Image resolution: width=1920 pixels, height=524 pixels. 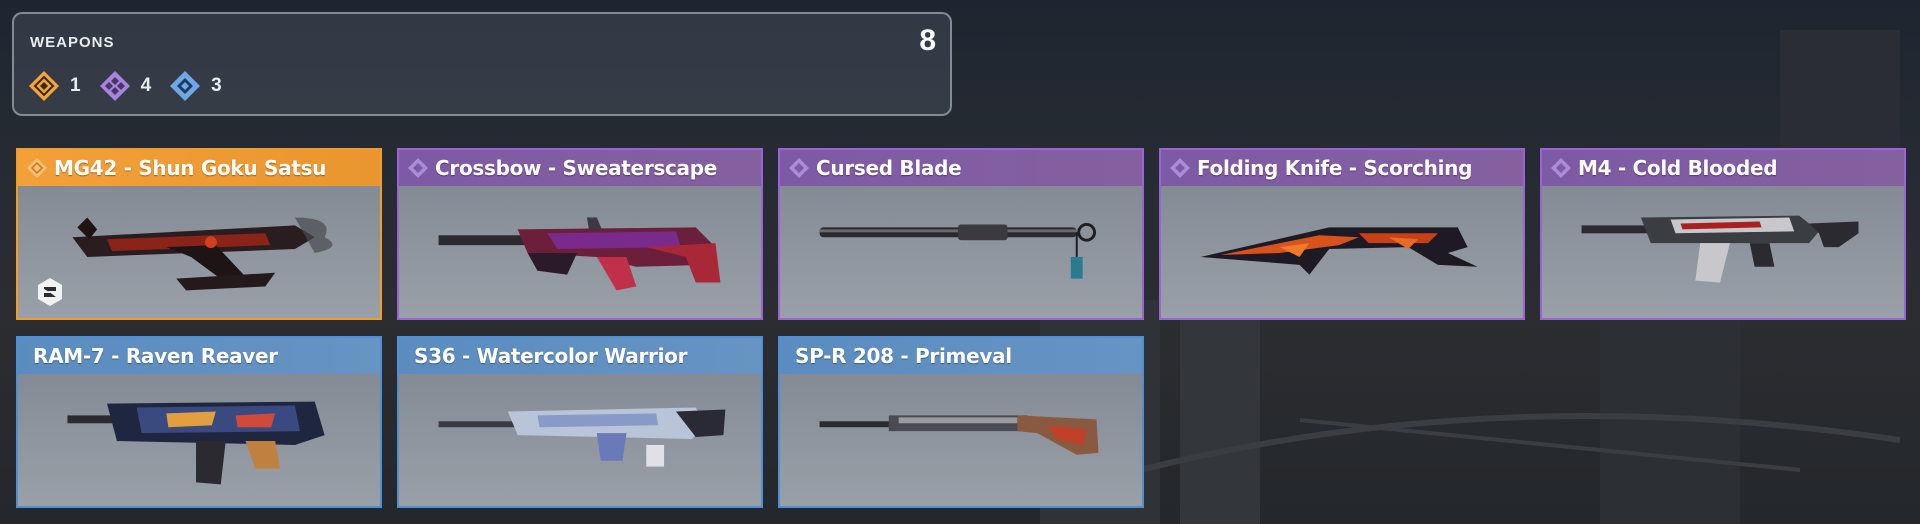 What do you see at coordinates (155, 356) in the screenshot?
I see `weapon-name: RAM-7 - Raven Reaver` at bounding box center [155, 356].